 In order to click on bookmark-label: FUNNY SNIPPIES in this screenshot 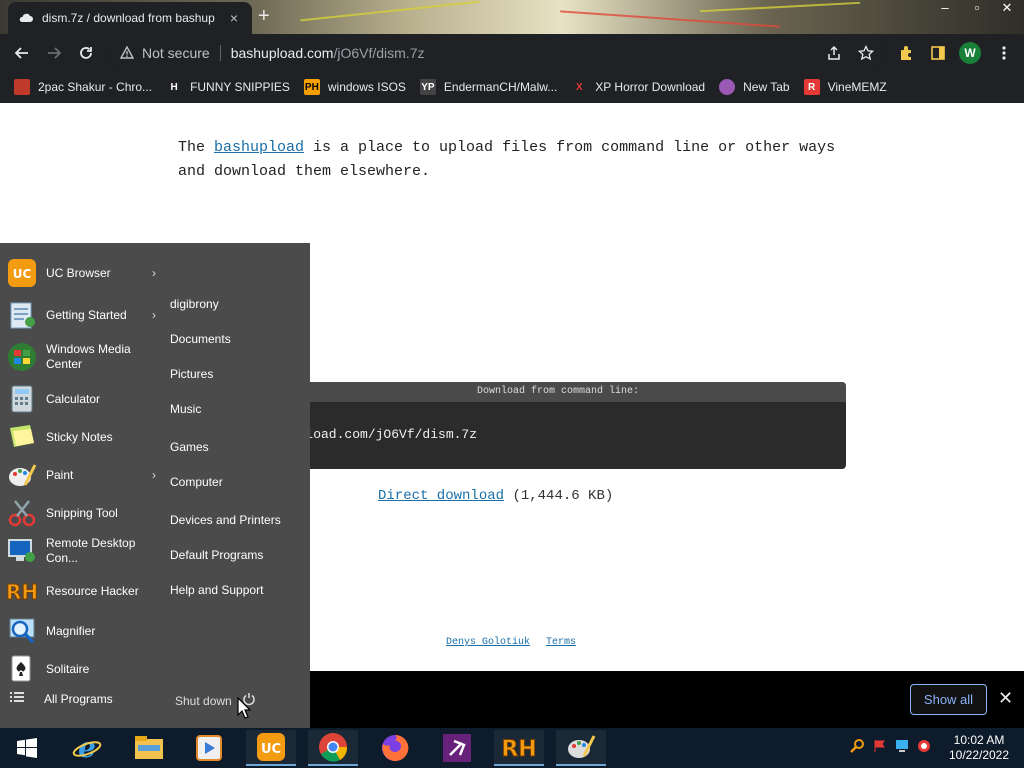, I will do `click(240, 87)`.